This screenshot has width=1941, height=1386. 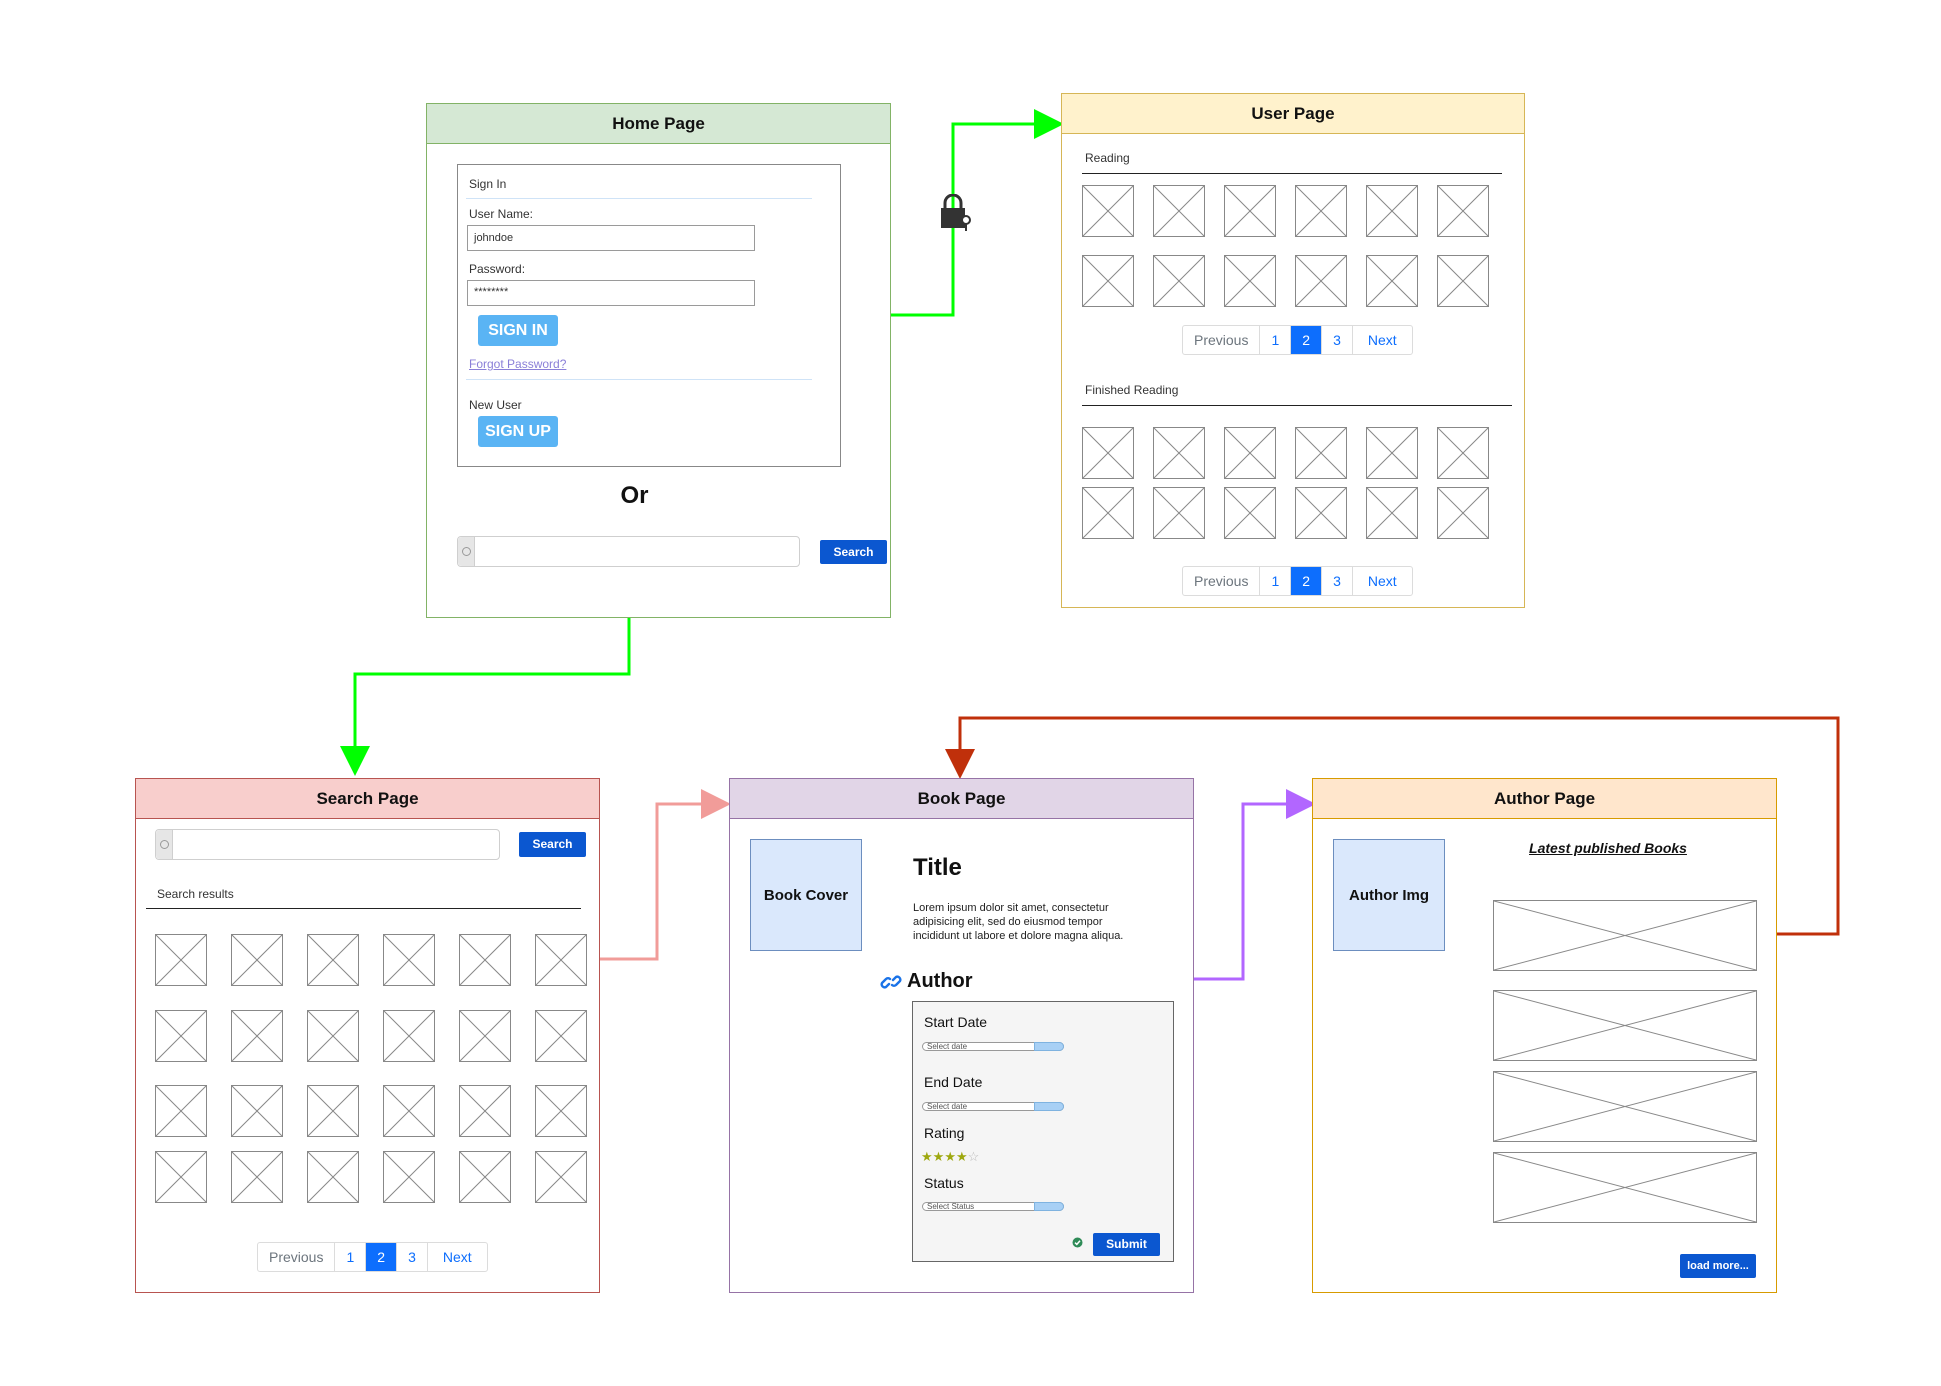 What do you see at coordinates (517, 364) in the screenshot?
I see `forgot-password-link: Forgot Password?` at bounding box center [517, 364].